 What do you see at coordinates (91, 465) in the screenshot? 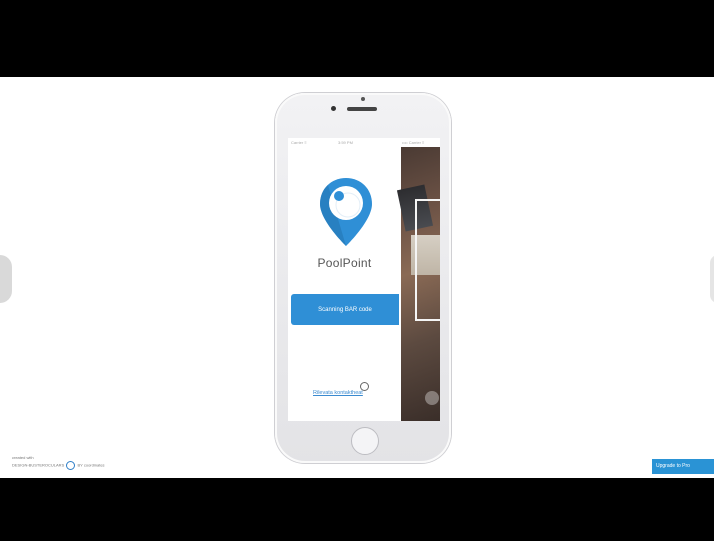
I see `watermark-line3: BY coordinates` at bounding box center [91, 465].